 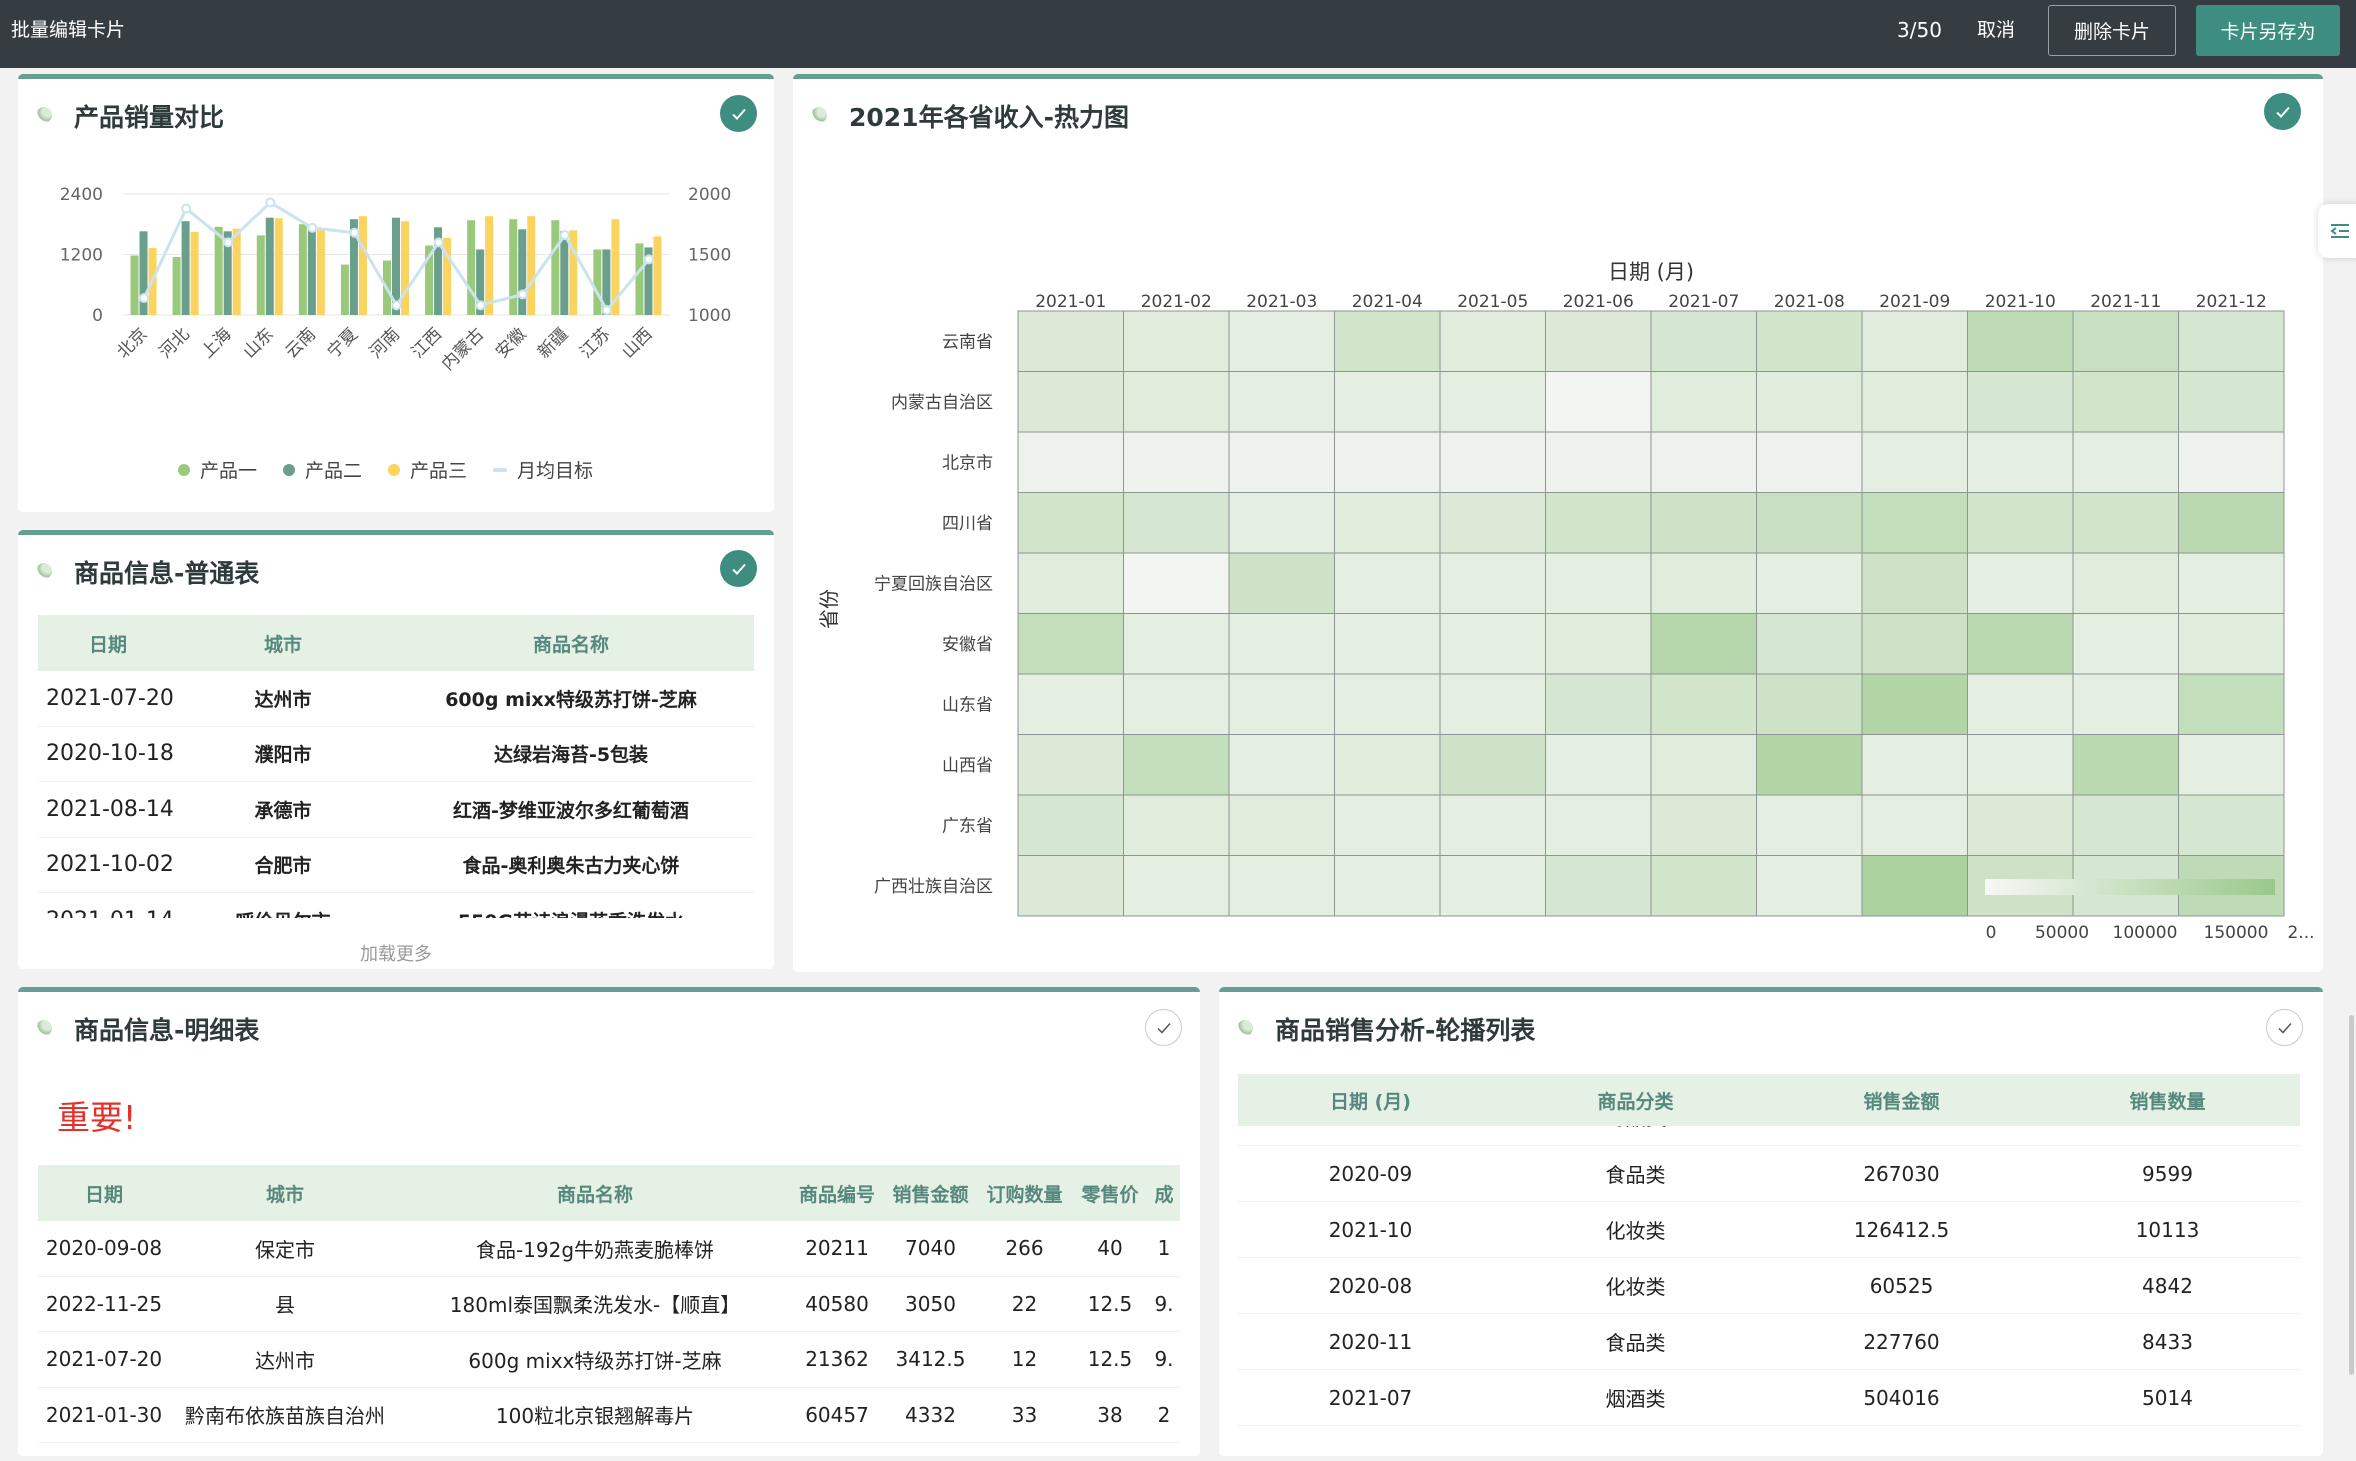 What do you see at coordinates (1370, 1135) in the screenshot?
I see `table-cell: 2022-12` at bounding box center [1370, 1135].